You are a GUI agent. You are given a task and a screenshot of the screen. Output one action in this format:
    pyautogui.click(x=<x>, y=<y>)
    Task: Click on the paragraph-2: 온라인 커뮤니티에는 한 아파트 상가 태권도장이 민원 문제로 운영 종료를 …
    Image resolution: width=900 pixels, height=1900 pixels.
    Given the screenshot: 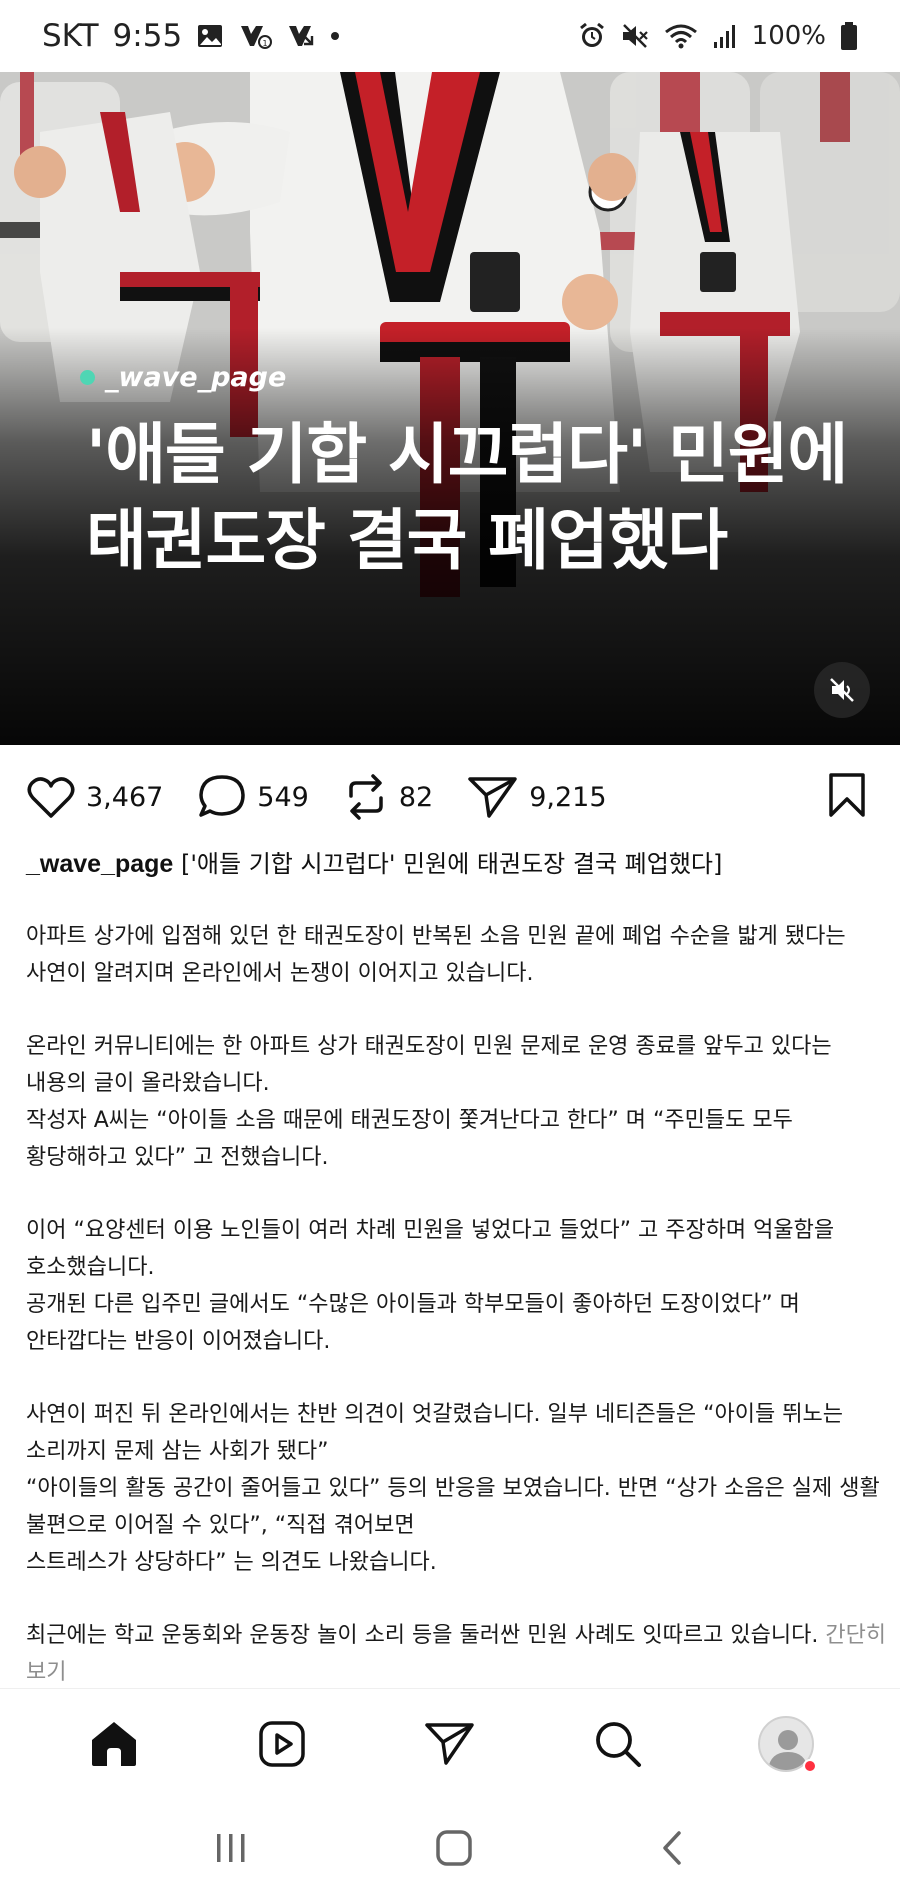 What is the action you would take?
    pyautogui.click(x=451, y=1102)
    